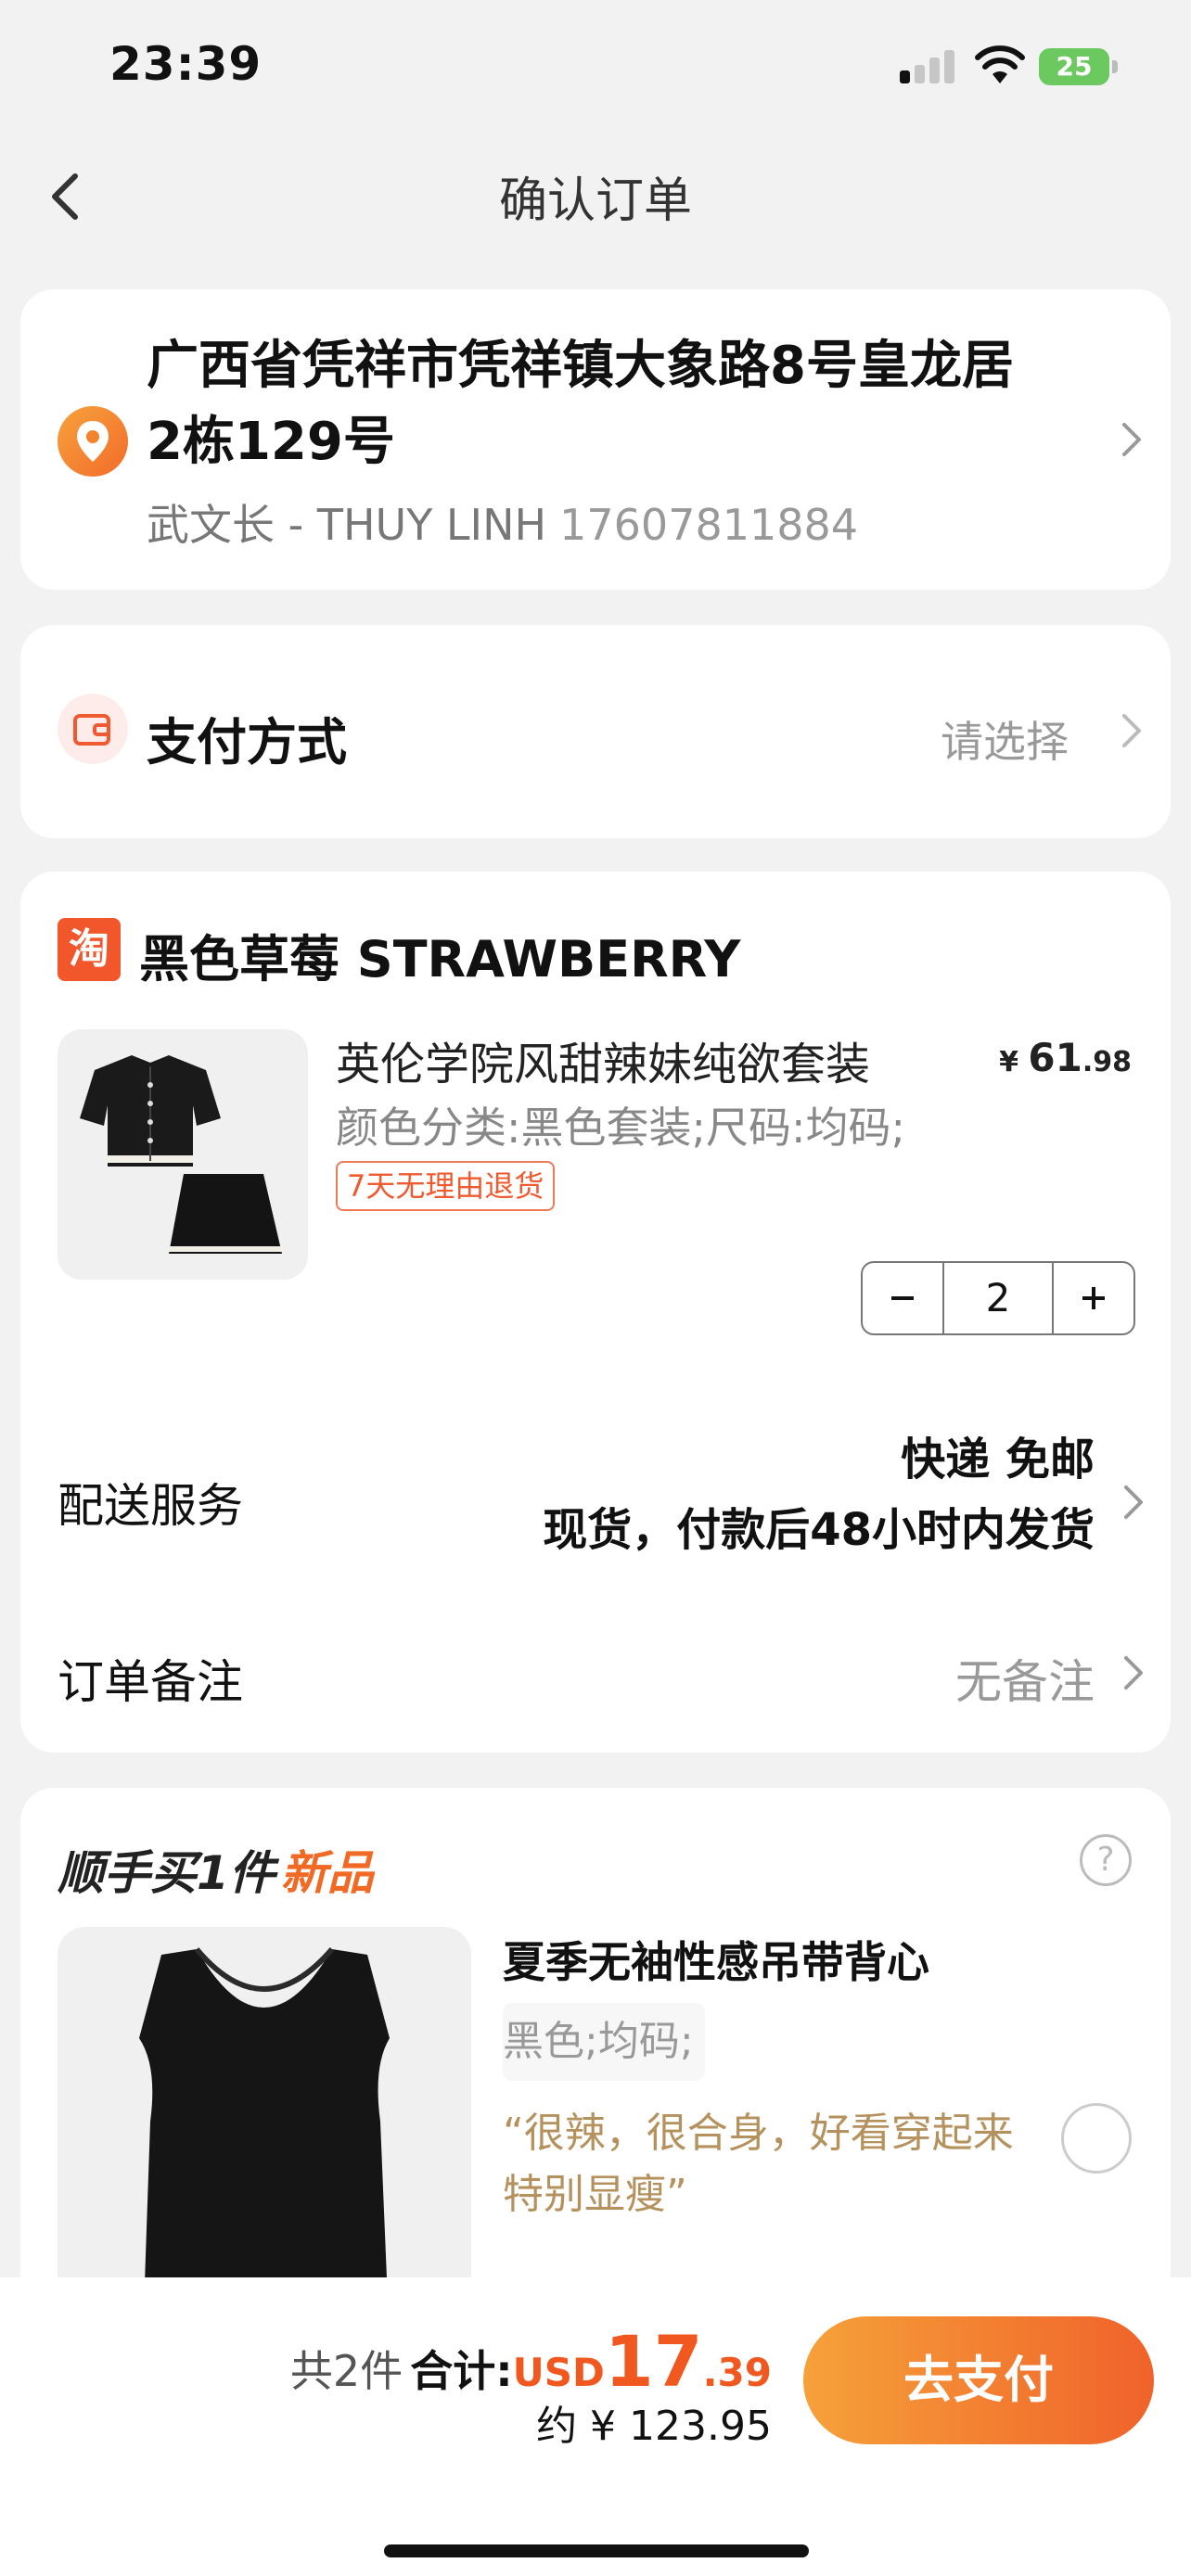 The image size is (1191, 2576). What do you see at coordinates (1074, 66) in the screenshot?
I see `battery-level: 25` at bounding box center [1074, 66].